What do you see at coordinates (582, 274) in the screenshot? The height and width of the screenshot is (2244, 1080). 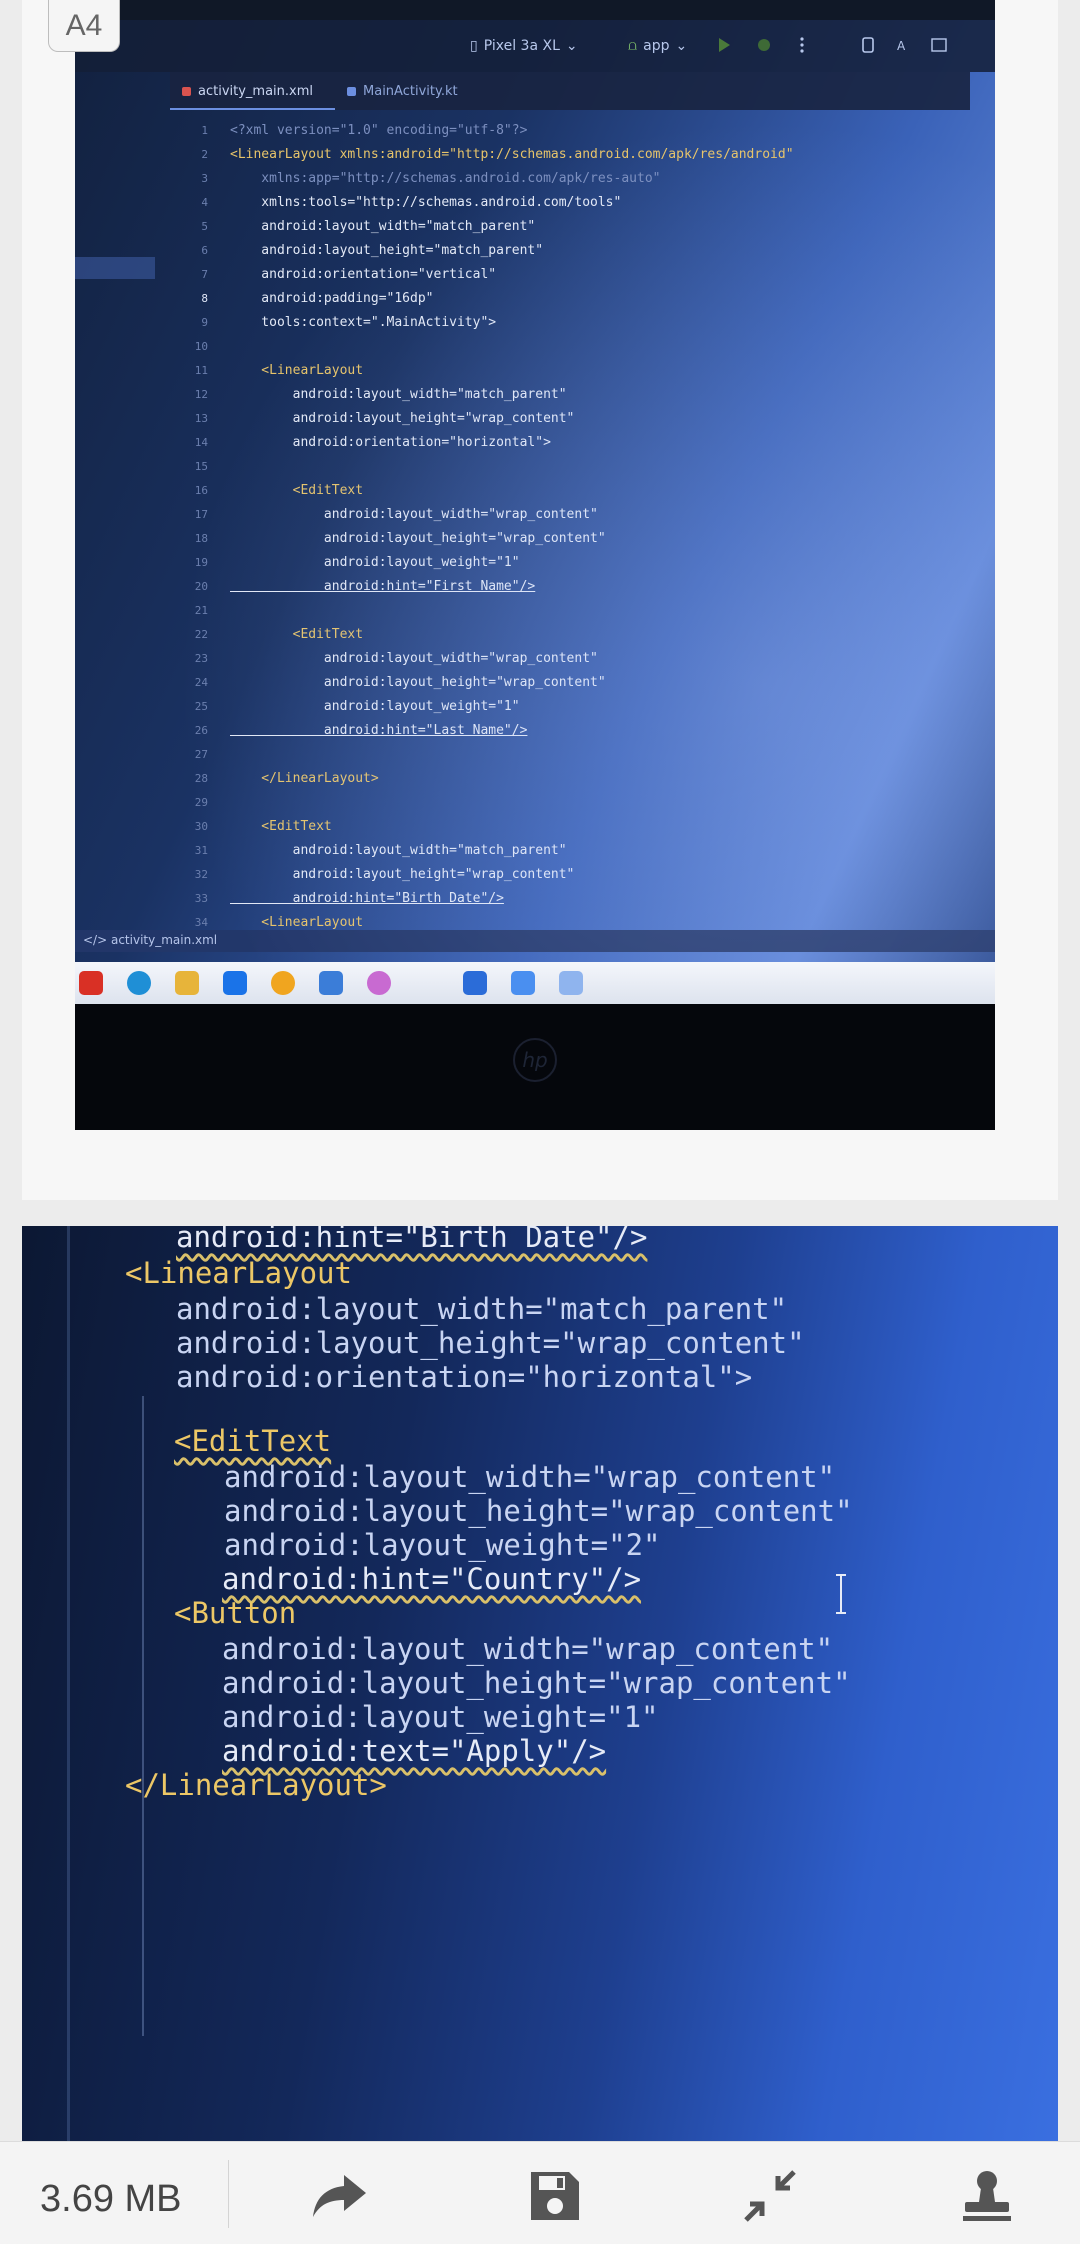 I see `code-line: 7 android:orientation="vertical"` at bounding box center [582, 274].